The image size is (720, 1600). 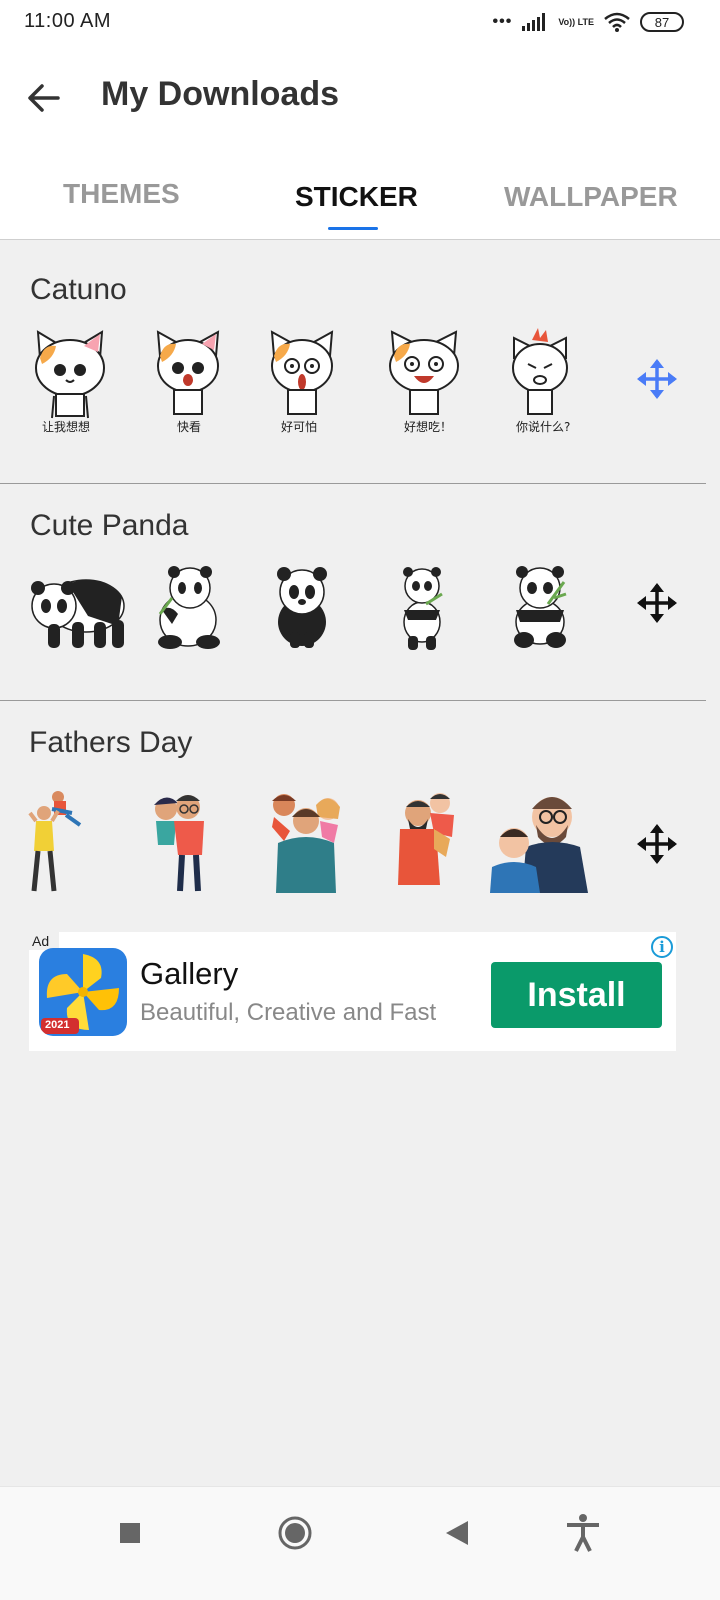 I want to click on volte-icon: Vo)) LTE, so click(x=576, y=22).